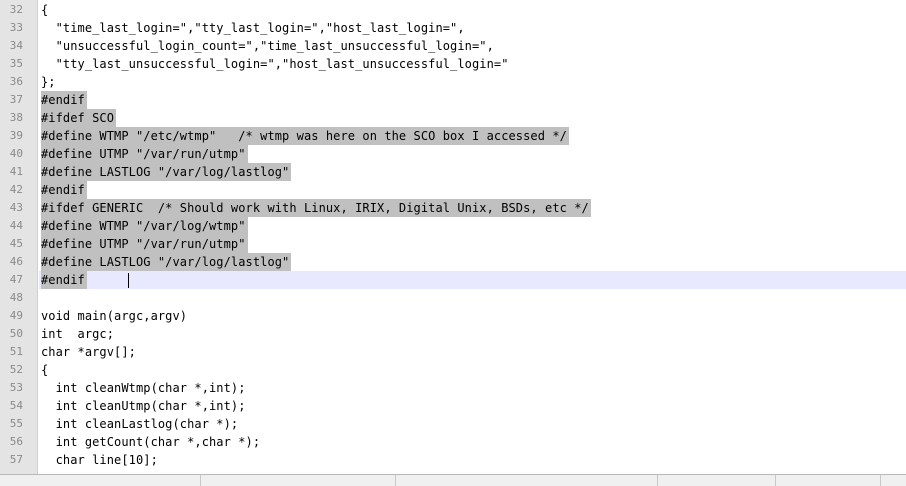 This screenshot has height=486, width=906. I want to click on status-segment-encoding, so click(827, 480).